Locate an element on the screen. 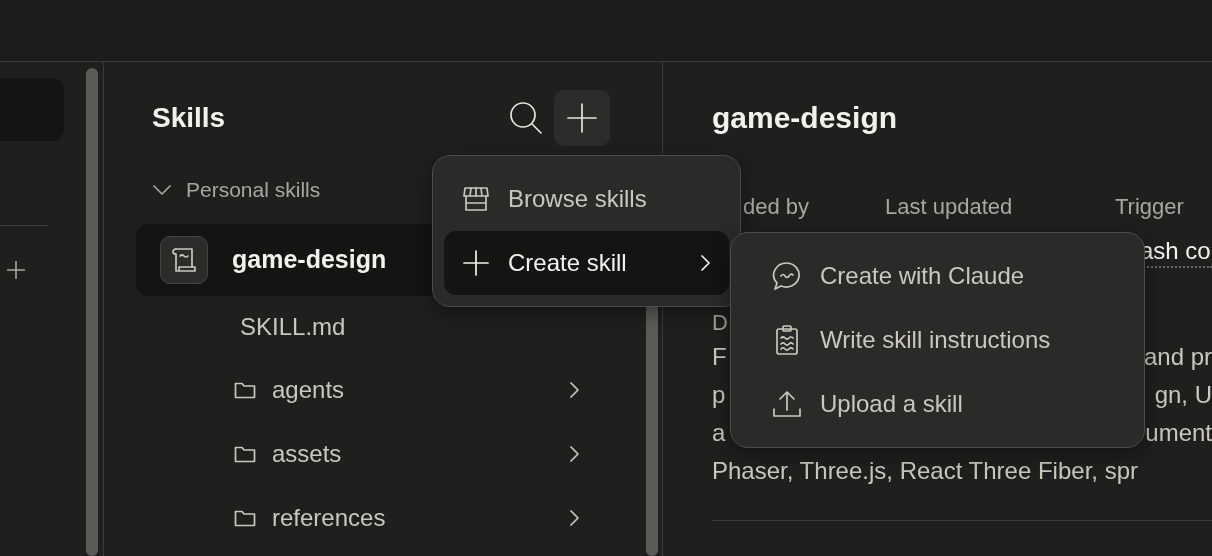 This screenshot has height=556, width=1212. description-text: F is located at coordinates (719, 357).